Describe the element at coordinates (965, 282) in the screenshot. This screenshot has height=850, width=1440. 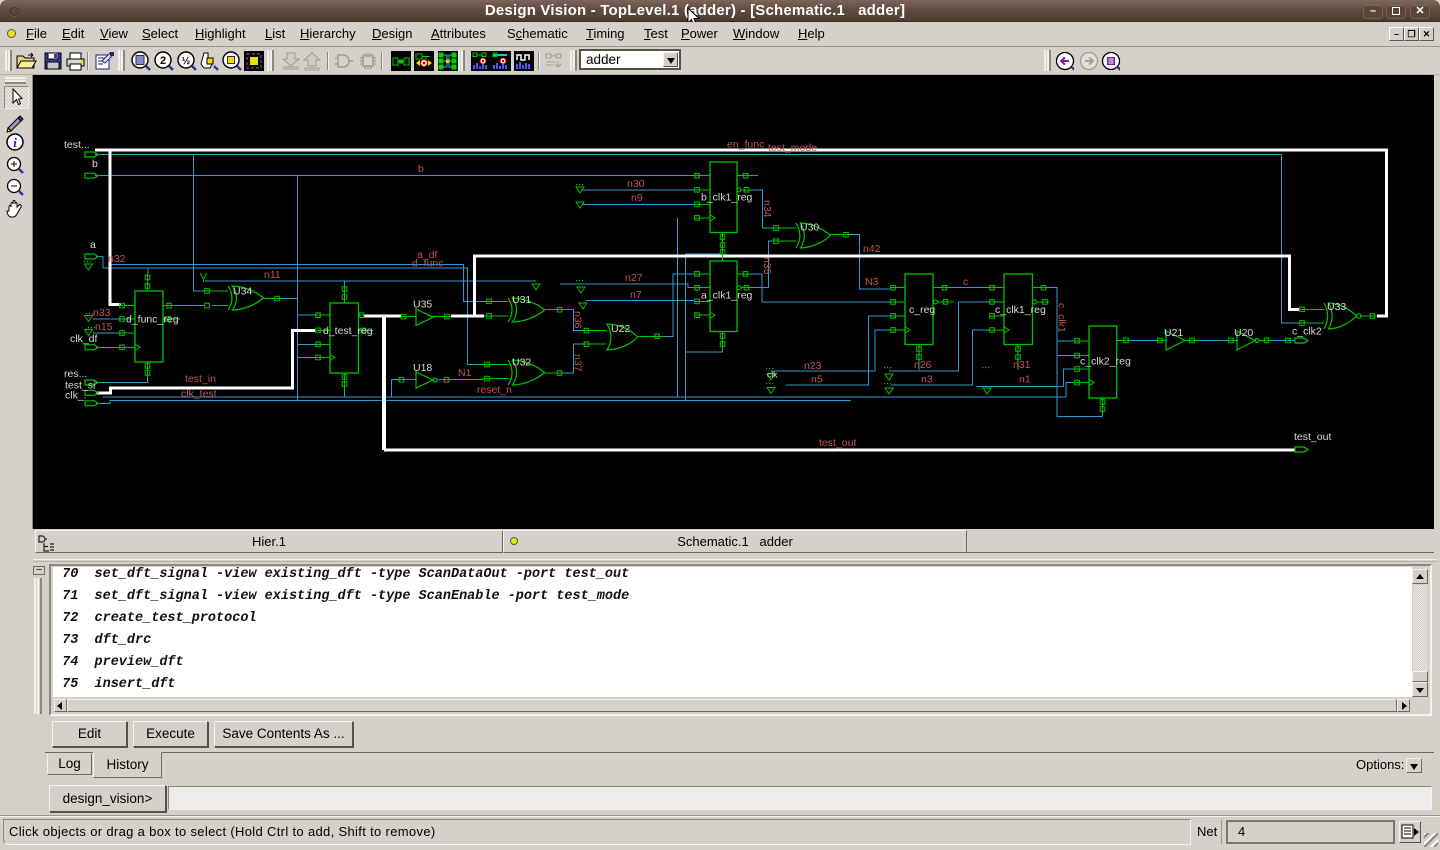
I see `svg-text: c` at that location.